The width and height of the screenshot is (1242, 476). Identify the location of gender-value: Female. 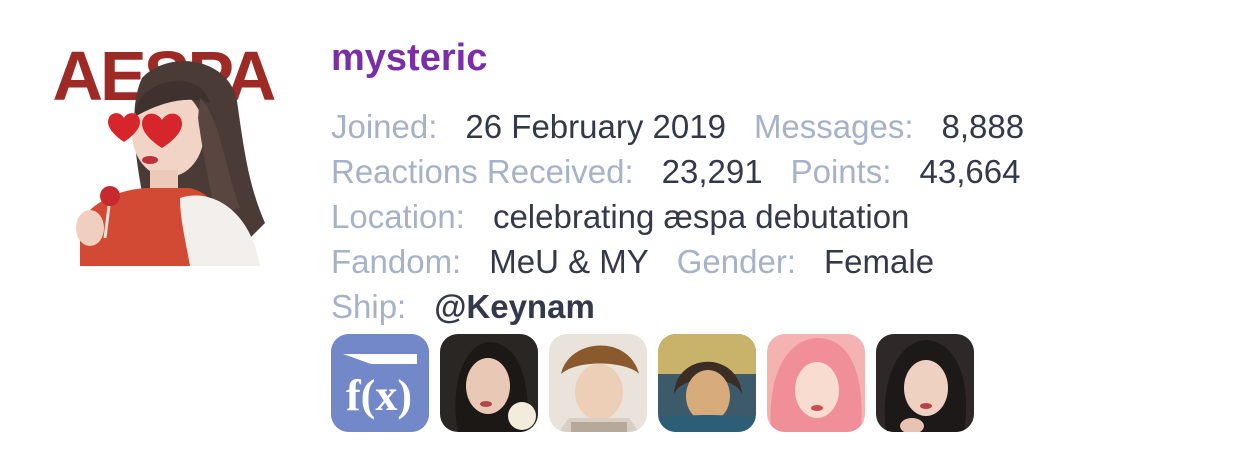
(879, 261).